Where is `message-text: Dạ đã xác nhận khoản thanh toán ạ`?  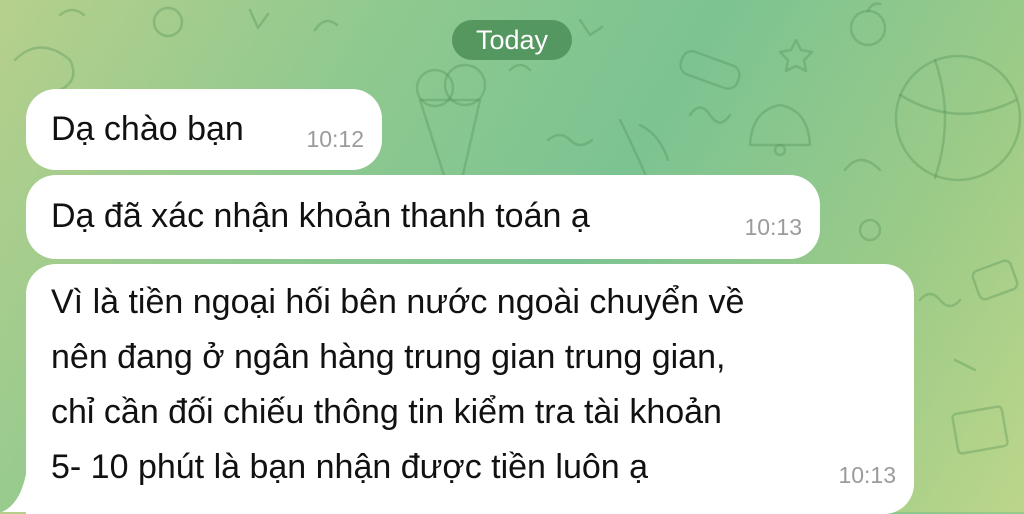
message-text: Dạ đã xác nhận khoản thanh toán ạ is located at coordinates (320, 216).